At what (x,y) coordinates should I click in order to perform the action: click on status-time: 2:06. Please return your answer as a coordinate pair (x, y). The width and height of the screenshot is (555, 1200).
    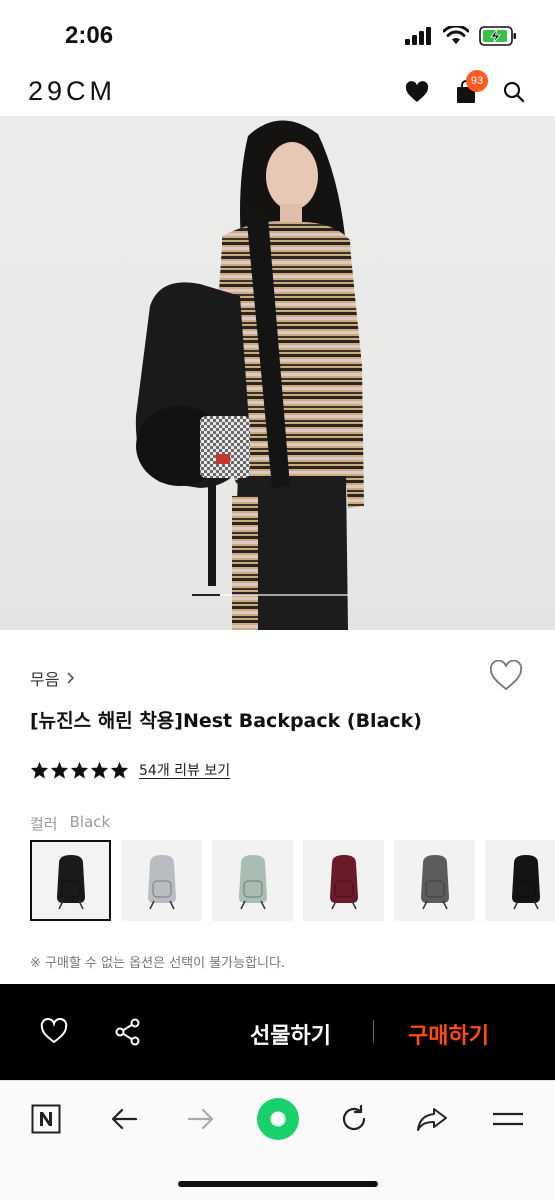
    Looking at the image, I should click on (89, 35).